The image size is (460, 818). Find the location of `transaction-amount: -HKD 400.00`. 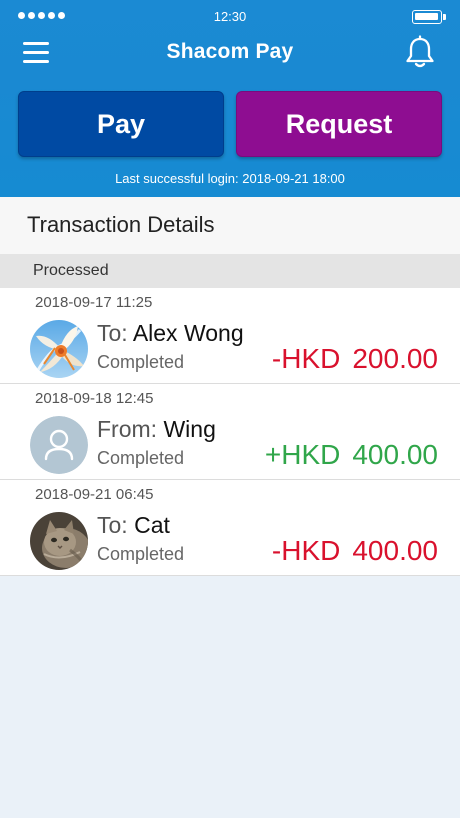

transaction-amount: -HKD 400.00 is located at coordinates (355, 551).